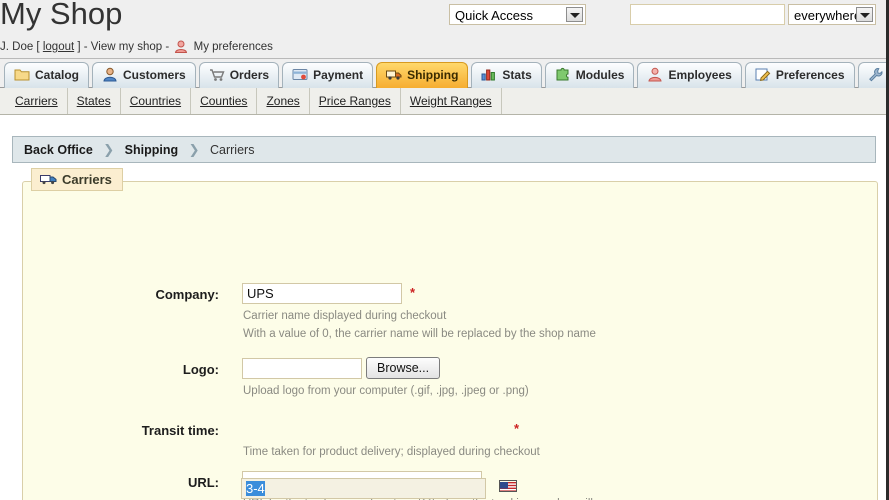  What do you see at coordinates (232, 150) in the screenshot?
I see `breadcrumb-current: Carriers` at bounding box center [232, 150].